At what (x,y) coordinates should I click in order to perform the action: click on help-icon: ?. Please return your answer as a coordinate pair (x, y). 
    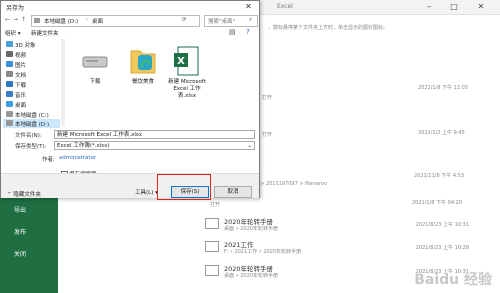
    Looking at the image, I should click on (248, 32).